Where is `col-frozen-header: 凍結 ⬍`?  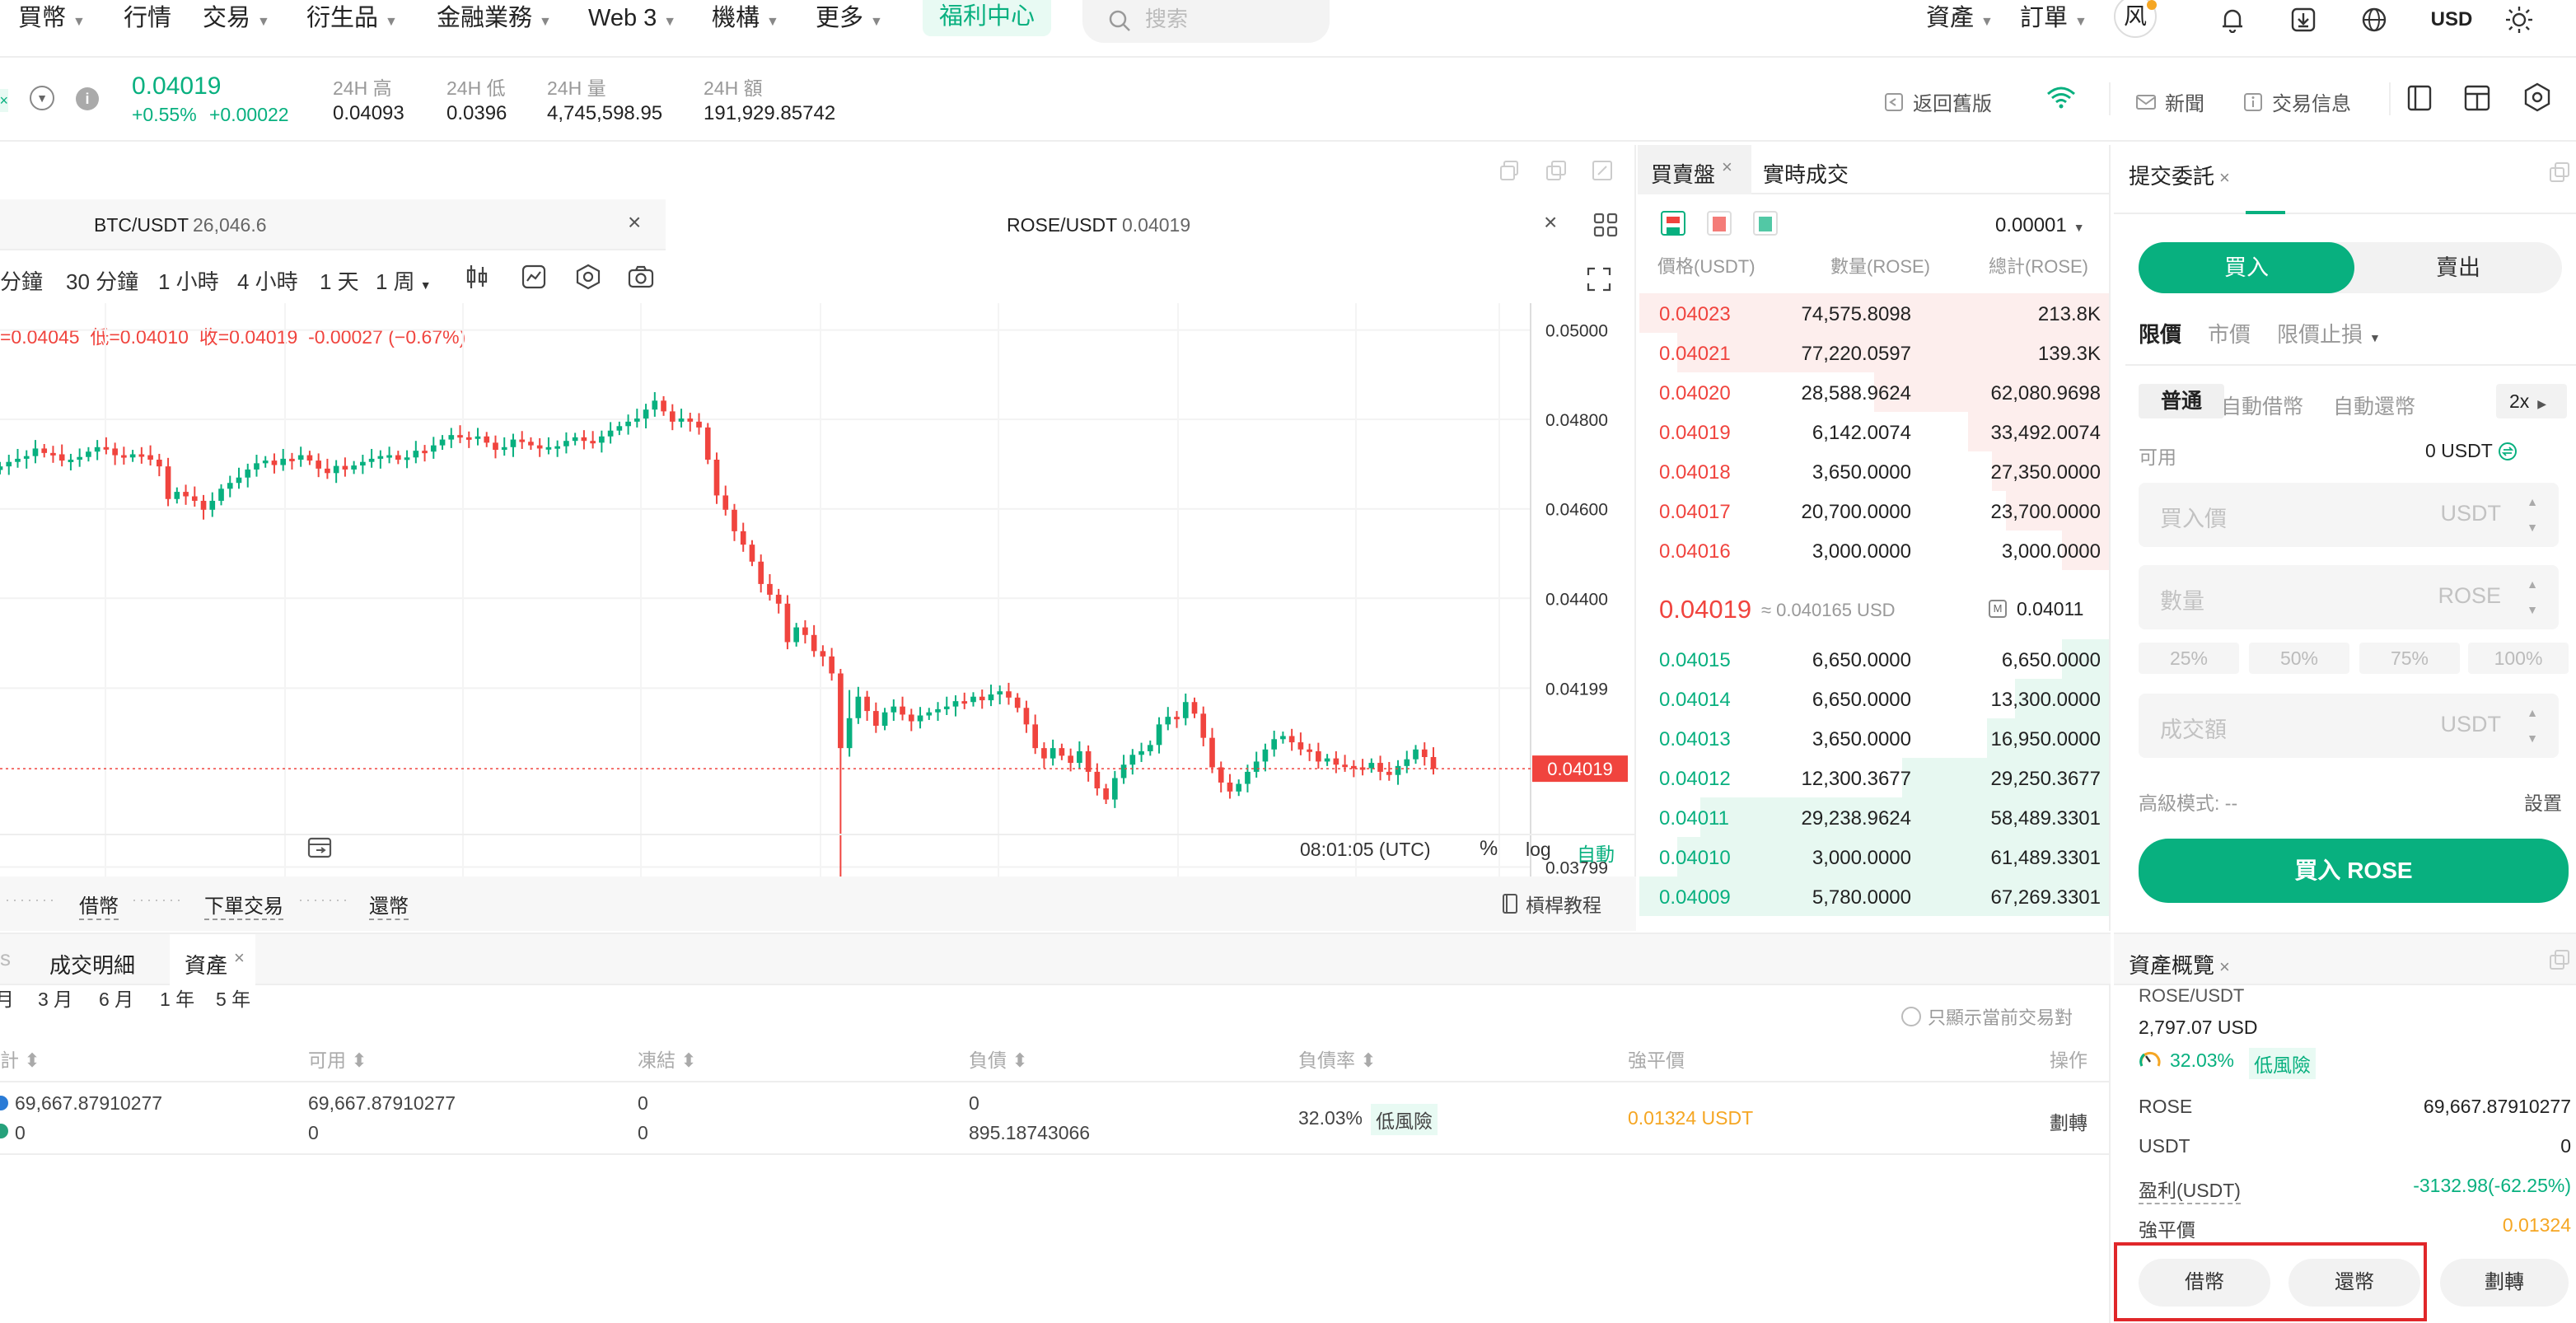 col-frozen-header: 凍結 ⬍ is located at coordinates (667, 1059).